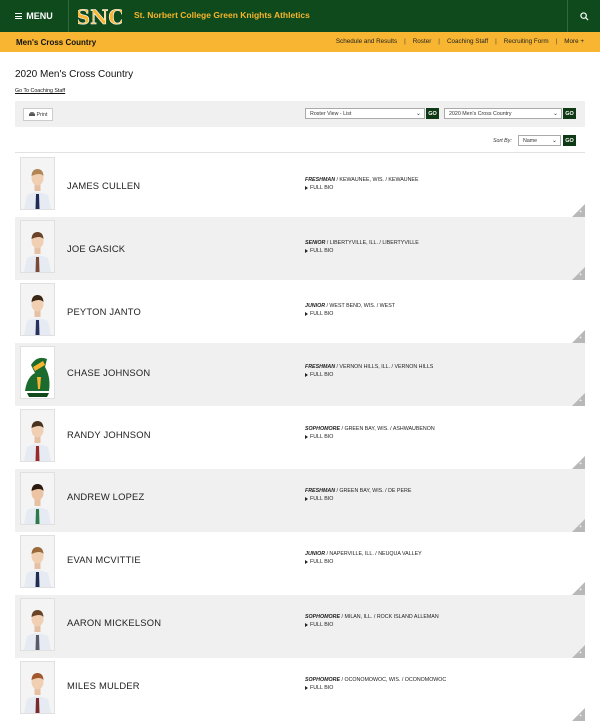  What do you see at coordinates (56, 42) in the screenshot?
I see `sport-title: Men's Cross Country` at bounding box center [56, 42].